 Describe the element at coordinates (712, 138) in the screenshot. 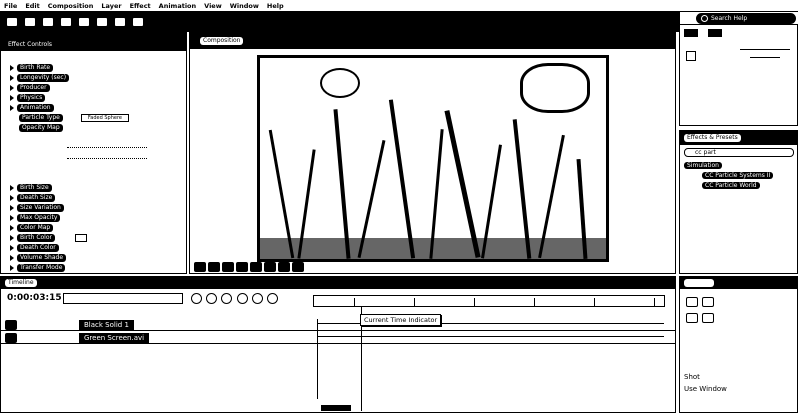

I see `tab-effects-presets: Effects & Presets` at that location.